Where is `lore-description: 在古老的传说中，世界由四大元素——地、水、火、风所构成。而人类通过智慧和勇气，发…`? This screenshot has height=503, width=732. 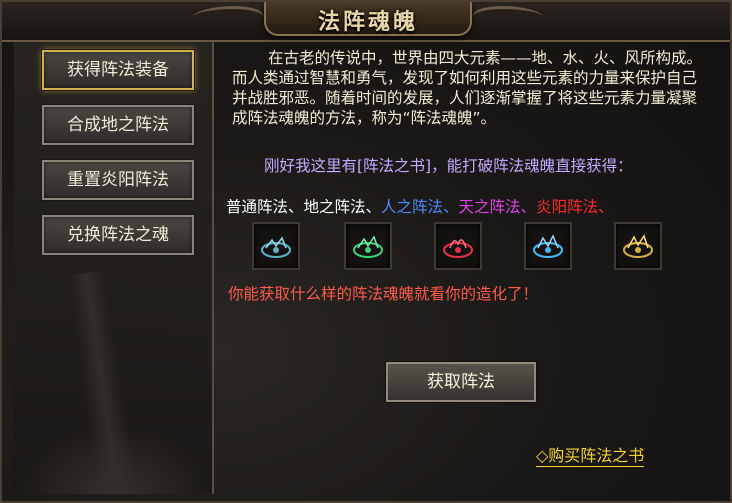
lore-description: 在古老的传说中，世界由四大元素——地、水、火、风所构成。而人类通过智慧和勇气，发… is located at coordinates (467, 88).